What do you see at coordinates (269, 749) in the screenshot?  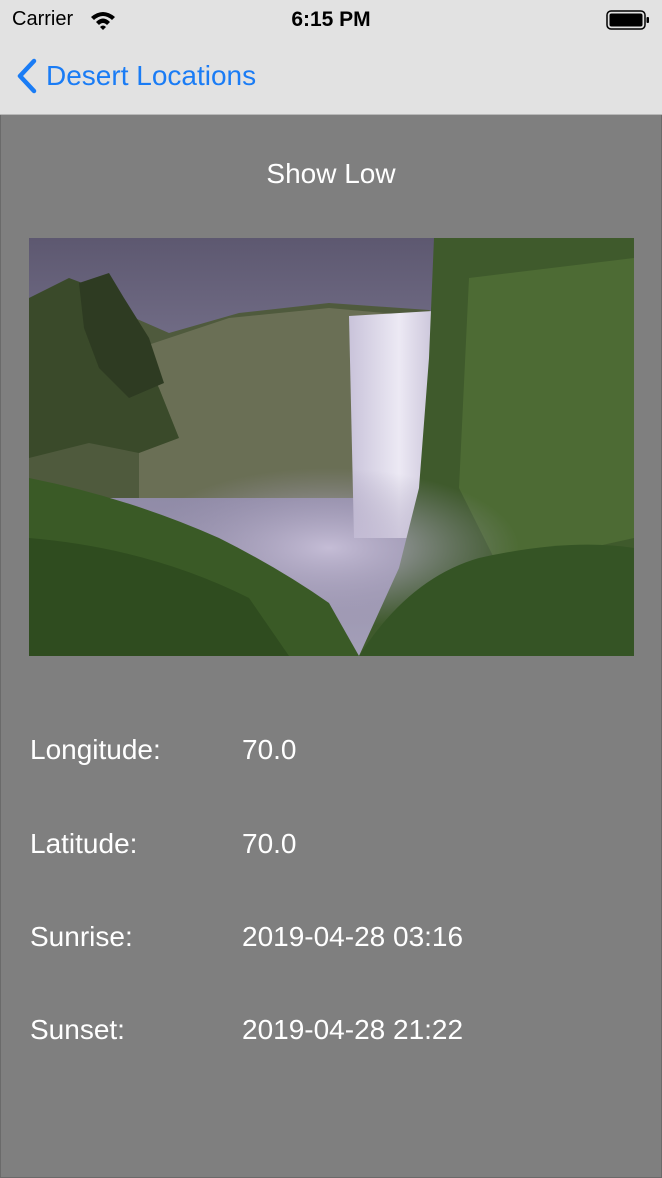 I see `longitude-value: 70.0` at bounding box center [269, 749].